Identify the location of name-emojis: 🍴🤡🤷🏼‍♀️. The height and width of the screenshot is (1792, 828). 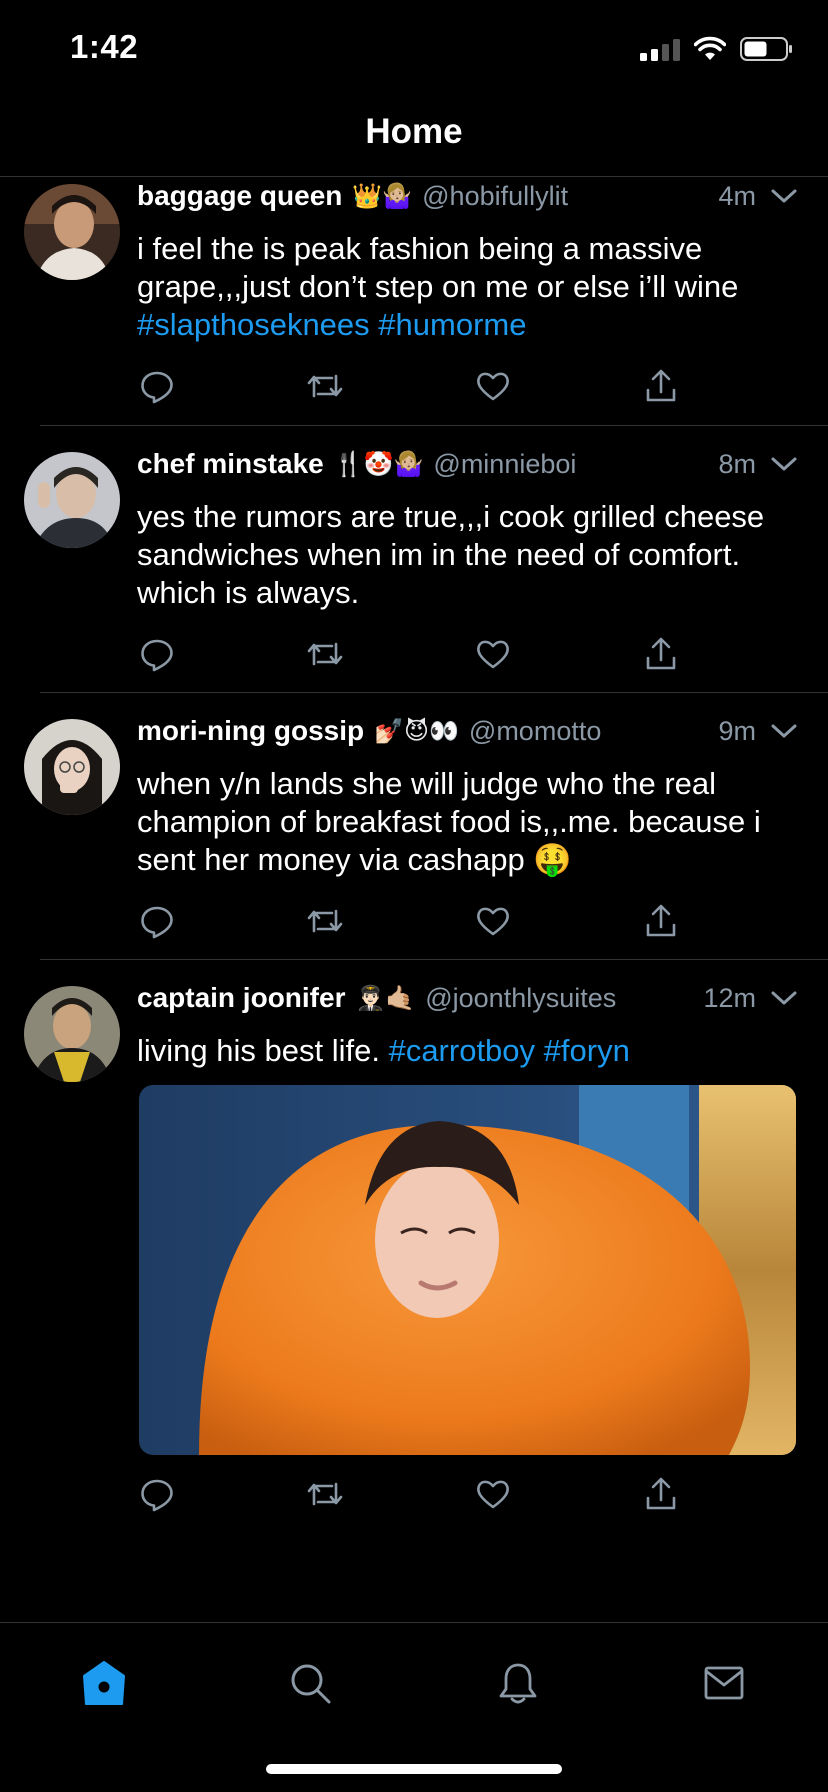
(378, 464).